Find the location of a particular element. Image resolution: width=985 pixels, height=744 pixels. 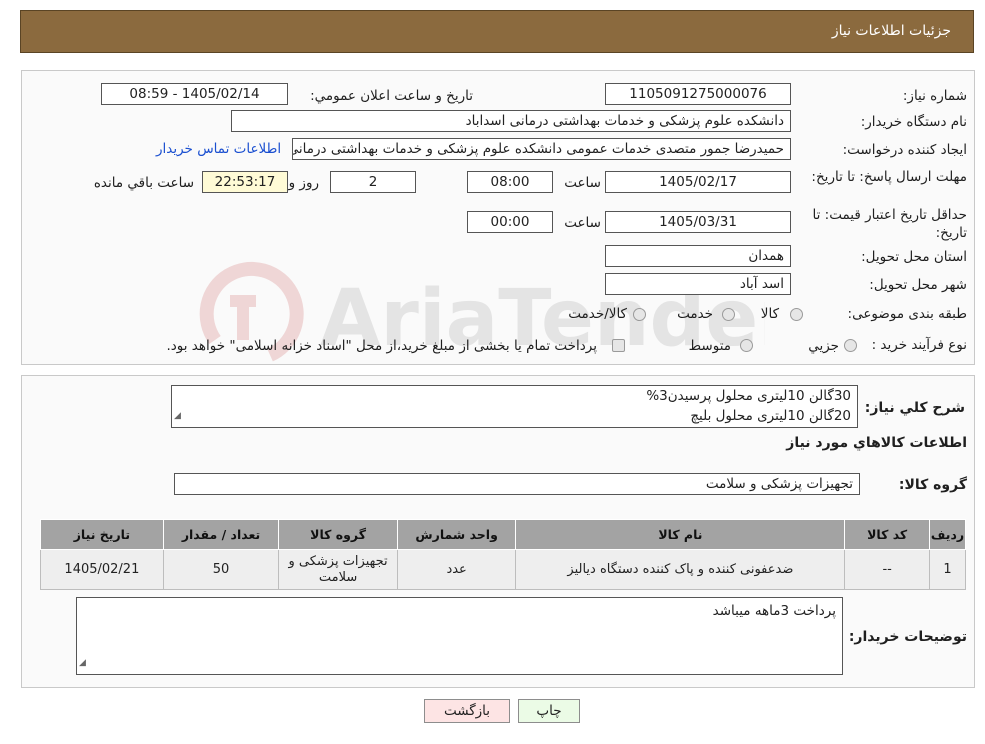

requester-label: ايجاد کننده درخواست: is located at coordinates (904, 150).